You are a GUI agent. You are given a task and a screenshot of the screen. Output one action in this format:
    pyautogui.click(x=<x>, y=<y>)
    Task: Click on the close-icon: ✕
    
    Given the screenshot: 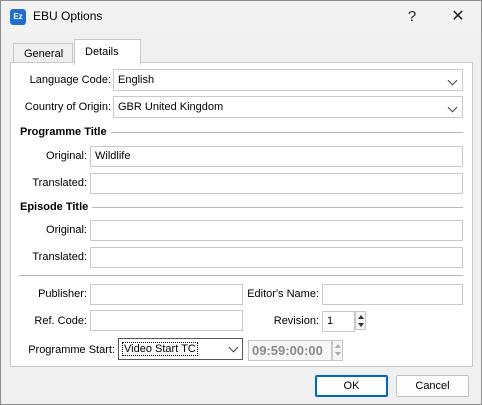 What is the action you would take?
    pyautogui.click(x=458, y=16)
    